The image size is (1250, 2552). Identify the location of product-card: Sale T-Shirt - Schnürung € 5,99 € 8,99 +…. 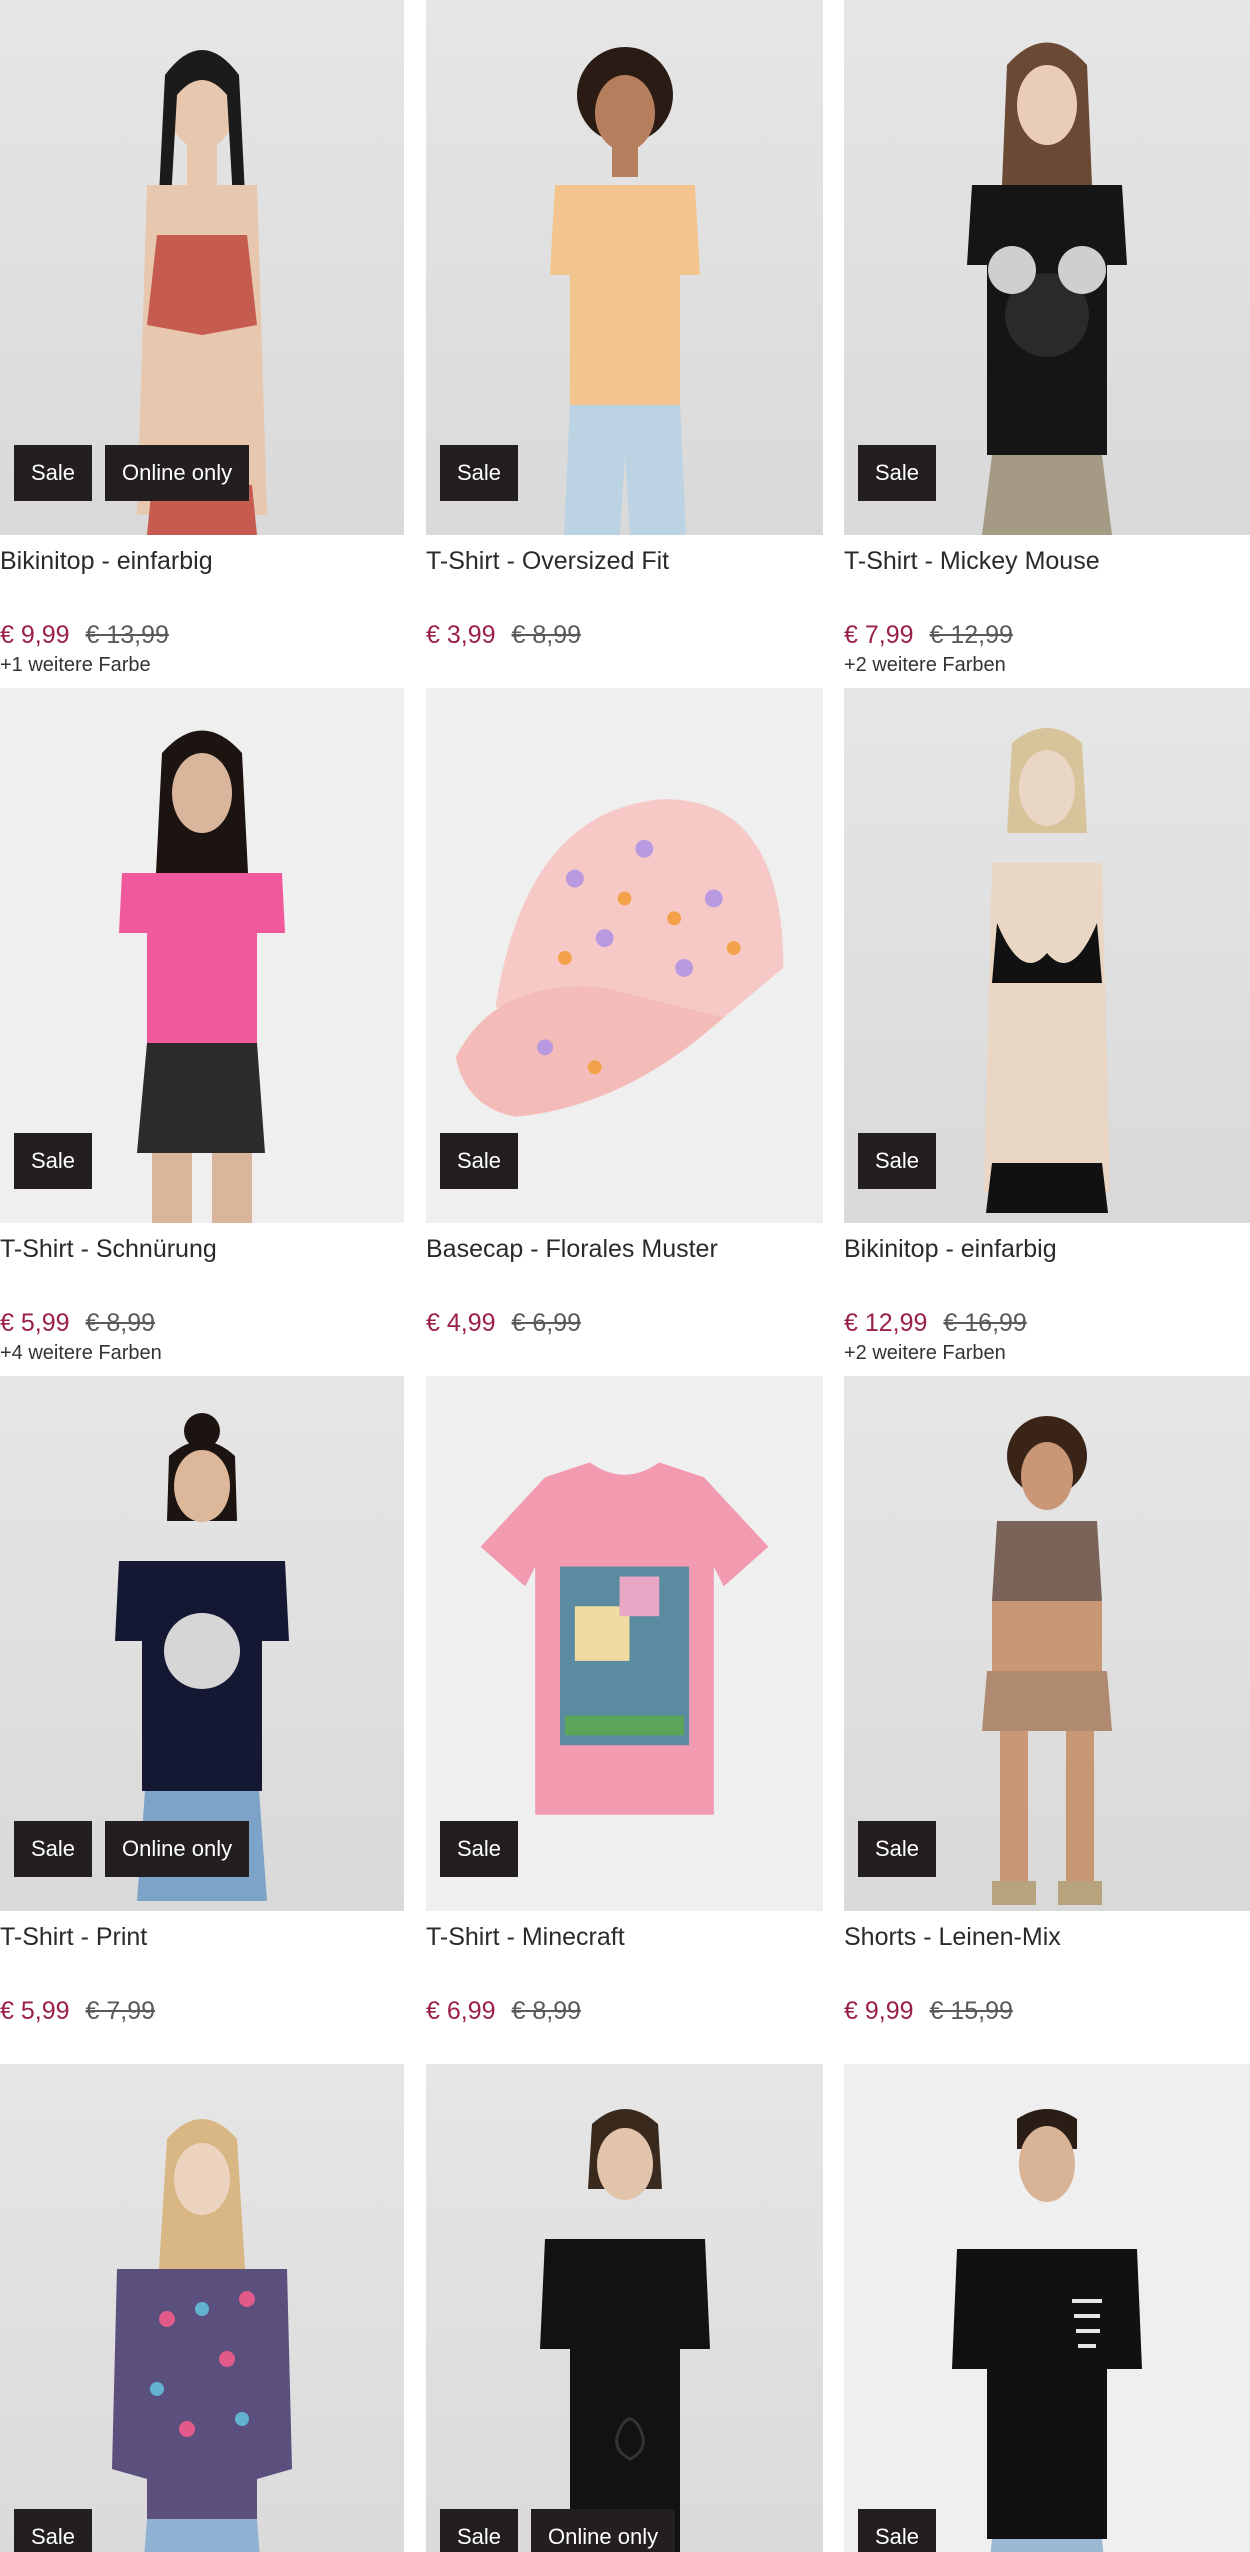
(208, 1032).